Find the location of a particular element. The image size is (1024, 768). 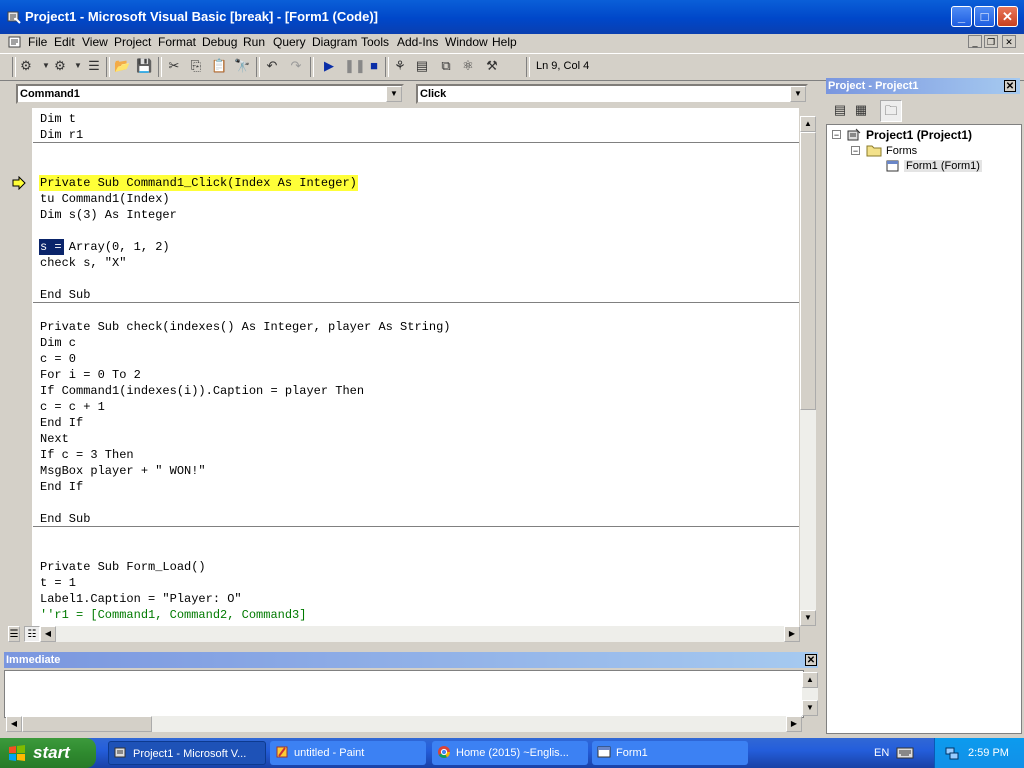

code-line: Dim t is located at coordinates (58, 119).